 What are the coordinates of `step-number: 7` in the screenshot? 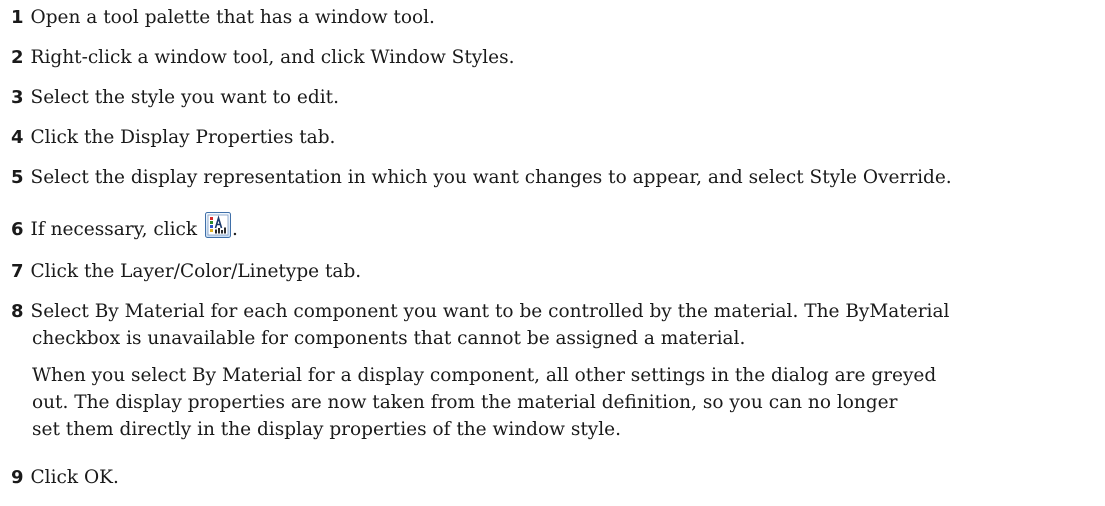 It's located at (17, 271).